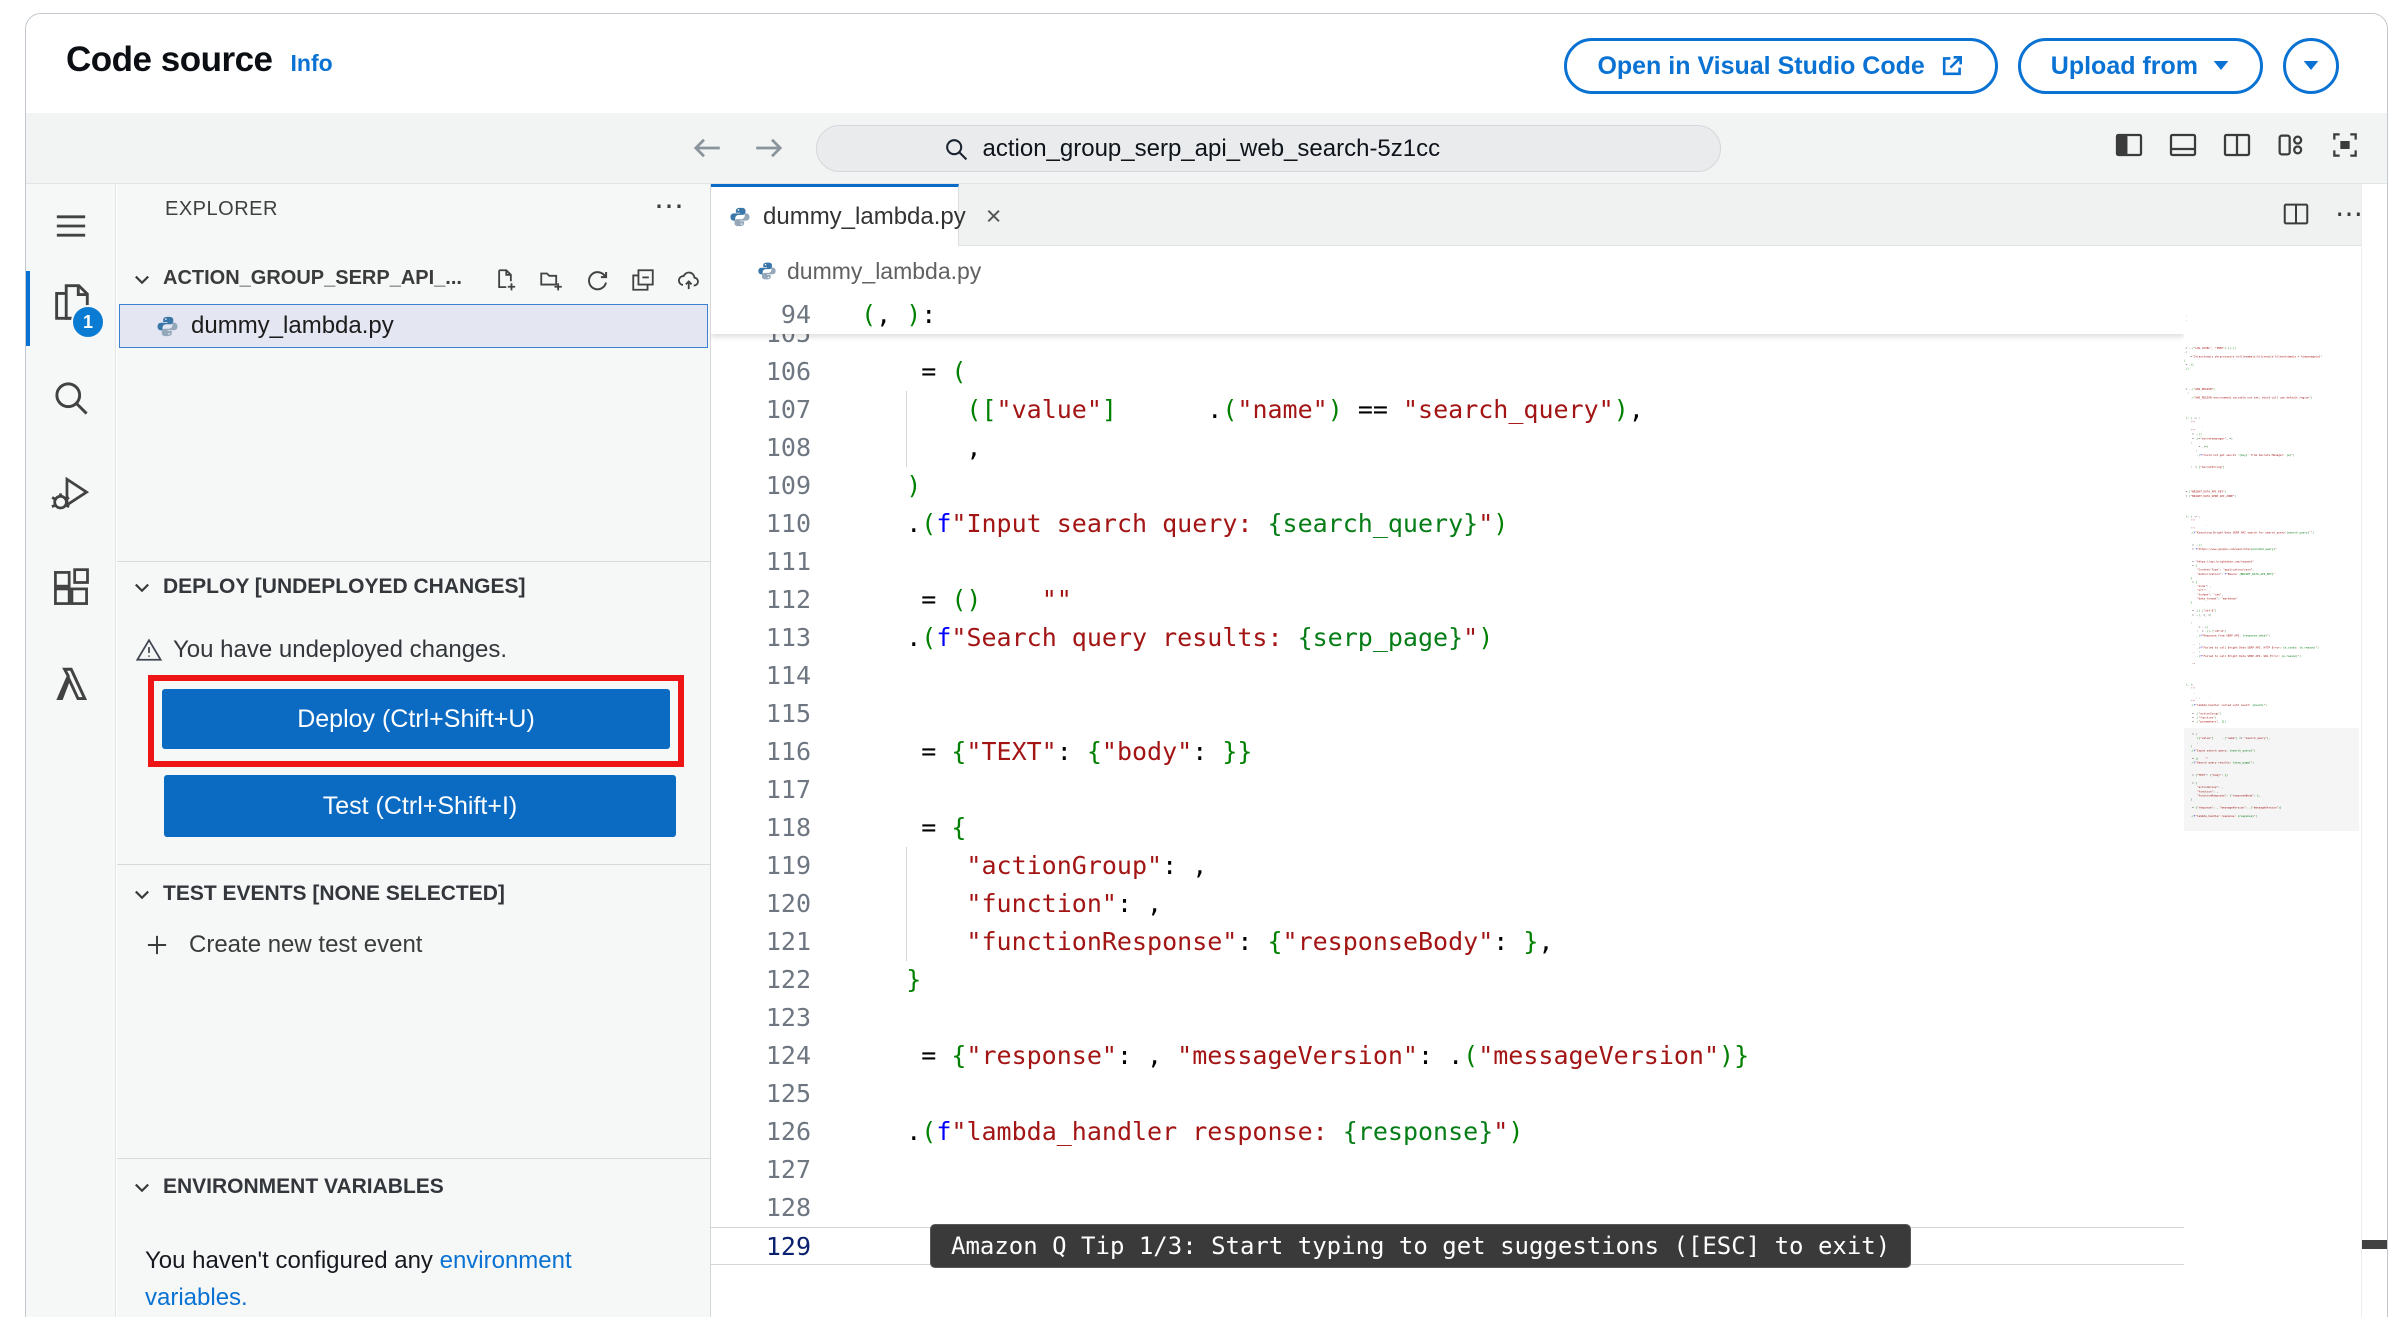 The height and width of the screenshot is (1317, 2403). What do you see at coordinates (2374, 1244) in the screenshot?
I see `scrollbar-thumb` at bounding box center [2374, 1244].